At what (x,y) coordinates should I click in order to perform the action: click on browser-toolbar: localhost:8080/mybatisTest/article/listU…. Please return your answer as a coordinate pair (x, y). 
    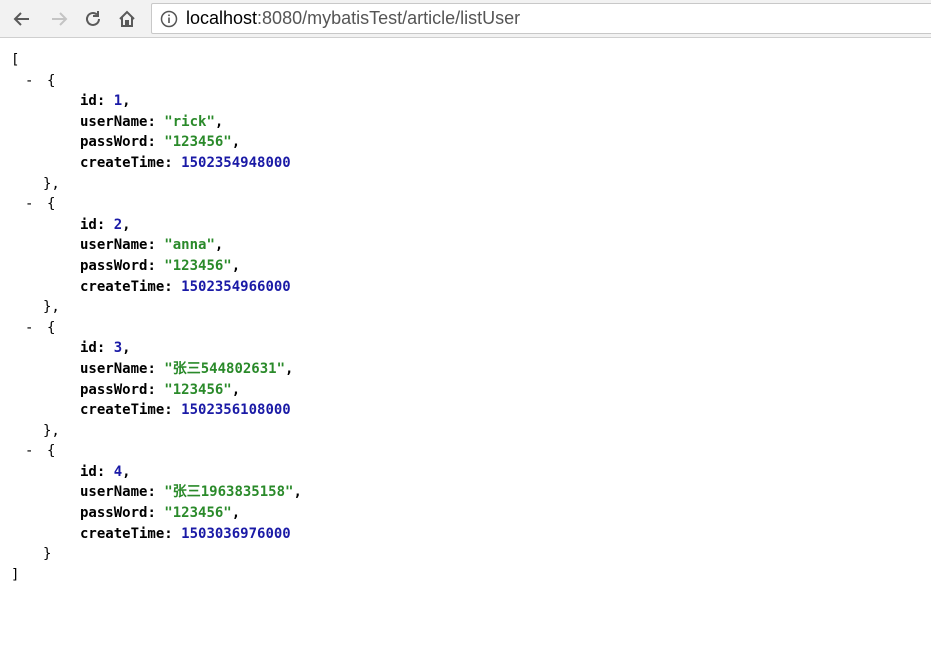
    Looking at the image, I should click on (465, 19).